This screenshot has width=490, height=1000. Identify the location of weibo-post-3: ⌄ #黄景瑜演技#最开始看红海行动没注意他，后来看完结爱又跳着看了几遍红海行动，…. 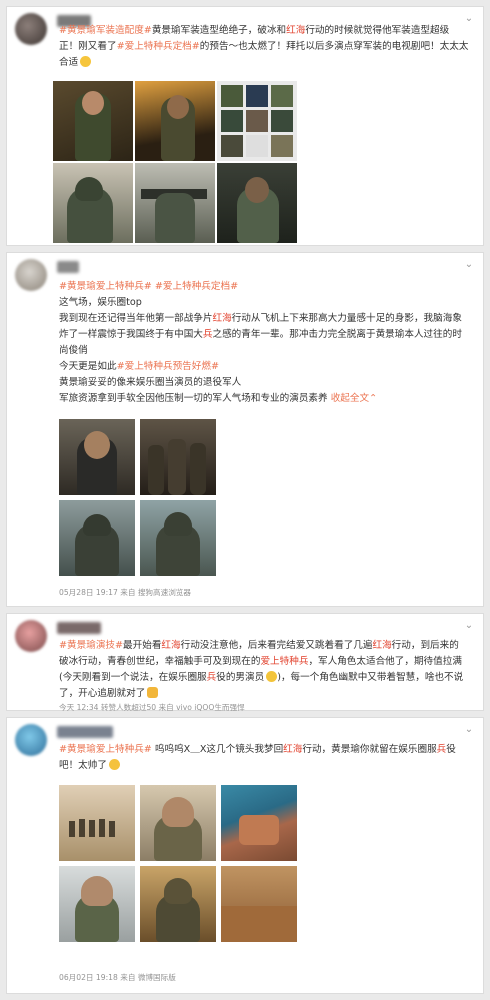
(245, 662).